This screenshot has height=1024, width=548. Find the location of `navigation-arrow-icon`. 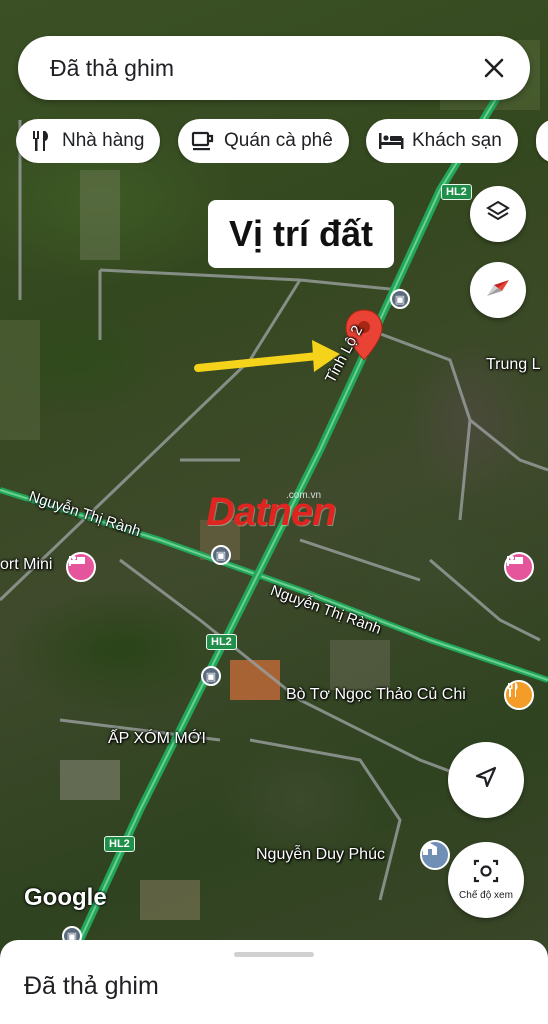

navigation-arrow-icon is located at coordinates (486, 780).